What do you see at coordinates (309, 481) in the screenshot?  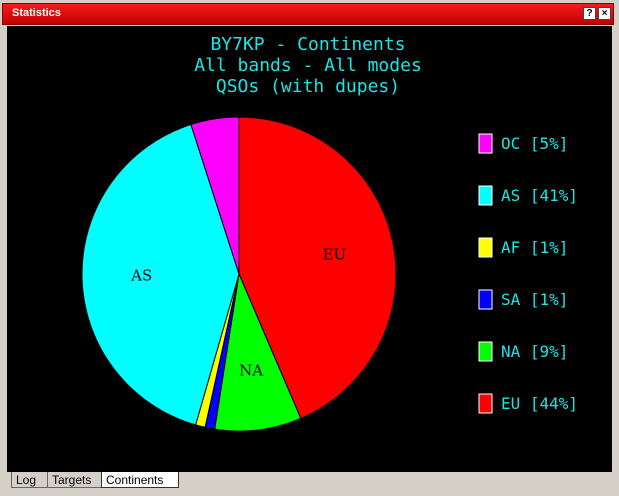 I see `tab-bar: Log Targets Continents` at bounding box center [309, 481].